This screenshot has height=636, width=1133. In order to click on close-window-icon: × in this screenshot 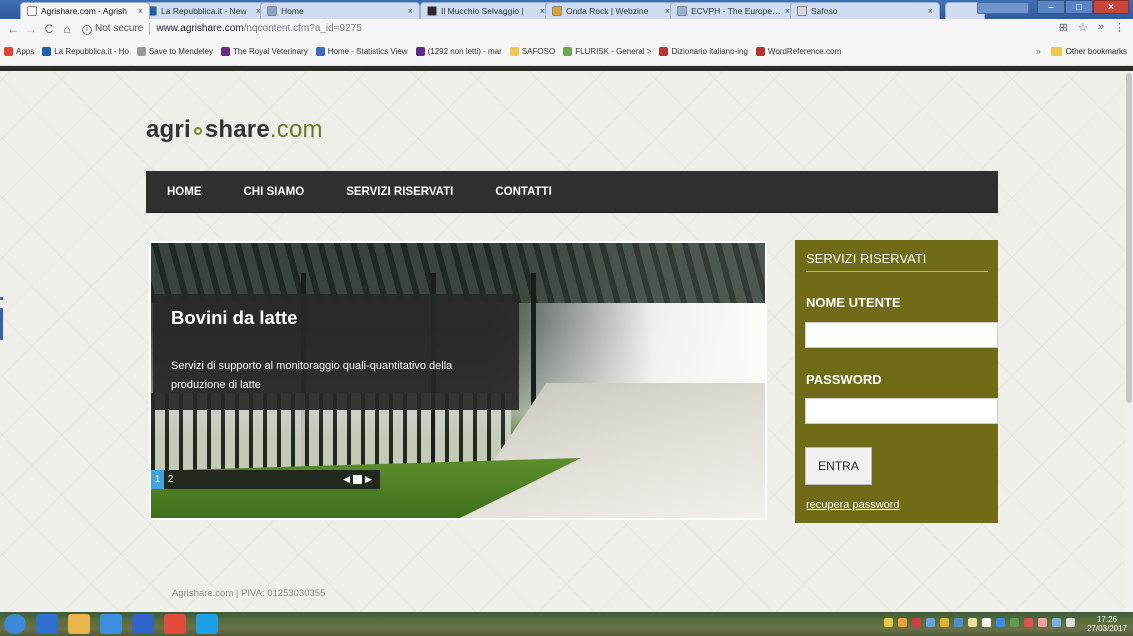, I will do `click(1111, 7)`.